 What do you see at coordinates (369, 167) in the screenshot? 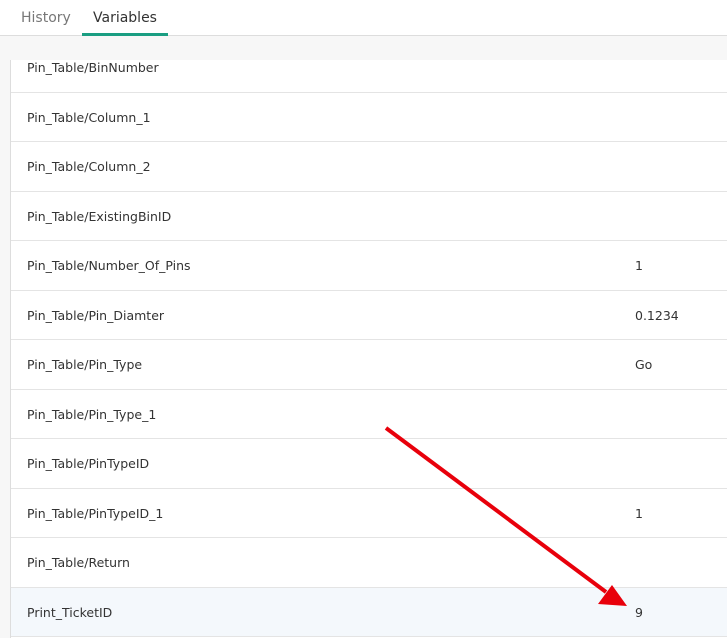
I see `table-row: Pin_Table/Column_2` at bounding box center [369, 167].